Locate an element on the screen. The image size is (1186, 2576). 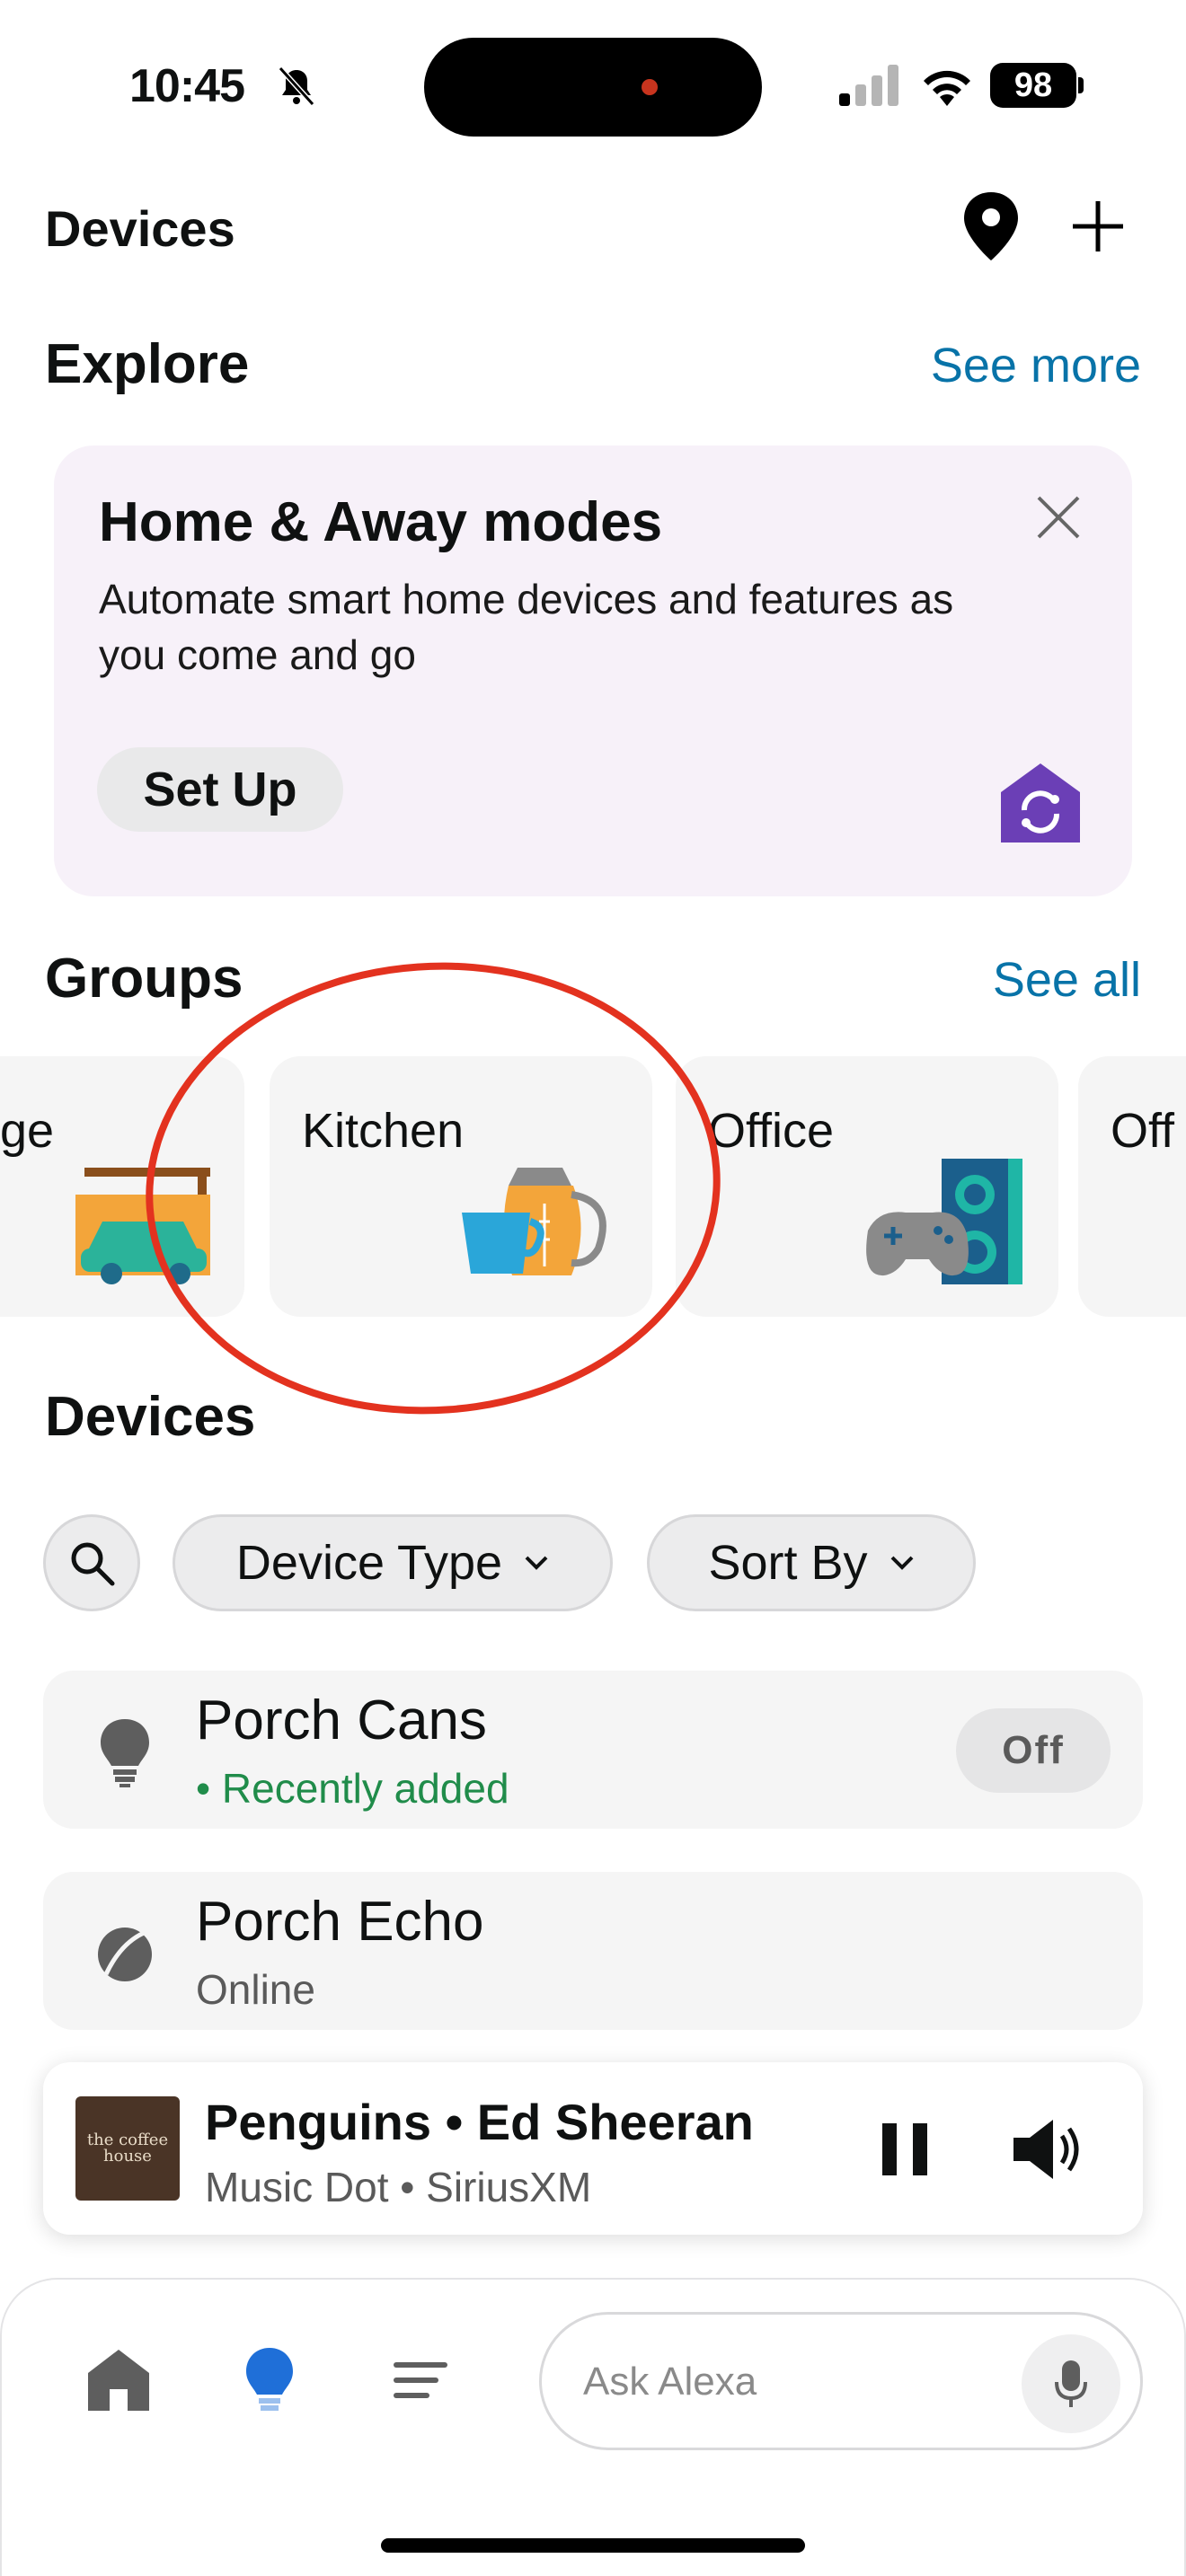
power-toggle: Off is located at coordinates (1033, 1750).